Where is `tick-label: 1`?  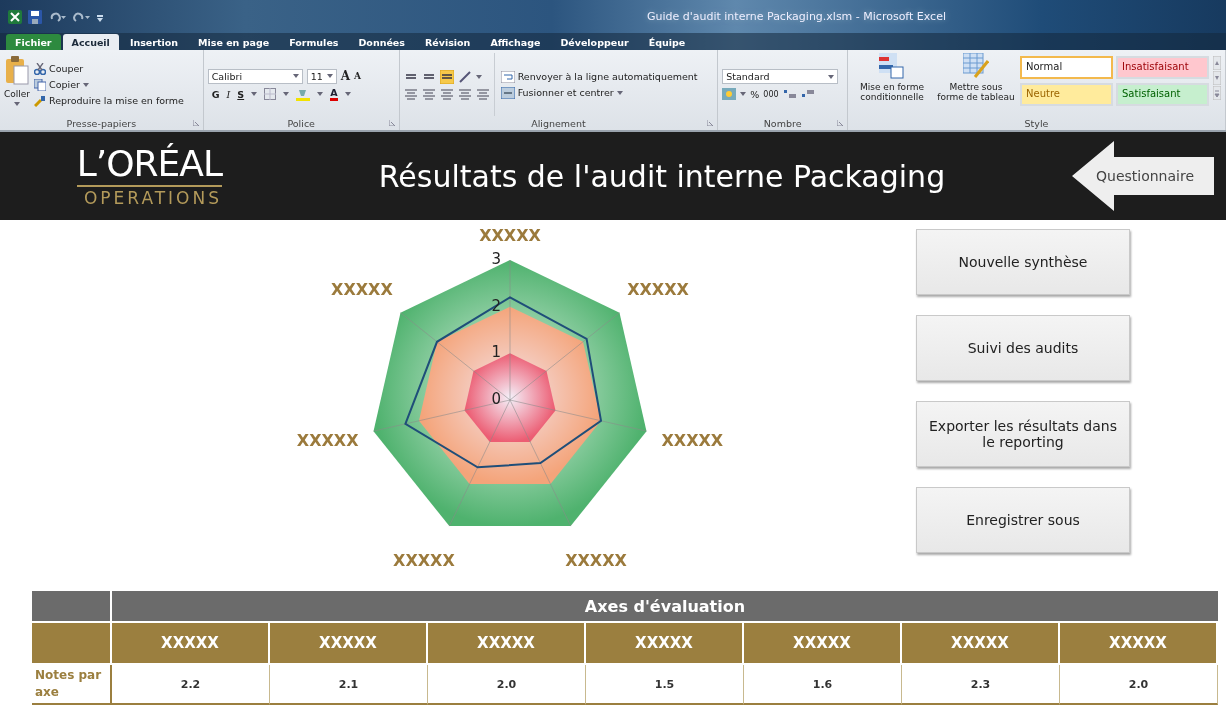
tick-label: 1 is located at coordinates (496, 352).